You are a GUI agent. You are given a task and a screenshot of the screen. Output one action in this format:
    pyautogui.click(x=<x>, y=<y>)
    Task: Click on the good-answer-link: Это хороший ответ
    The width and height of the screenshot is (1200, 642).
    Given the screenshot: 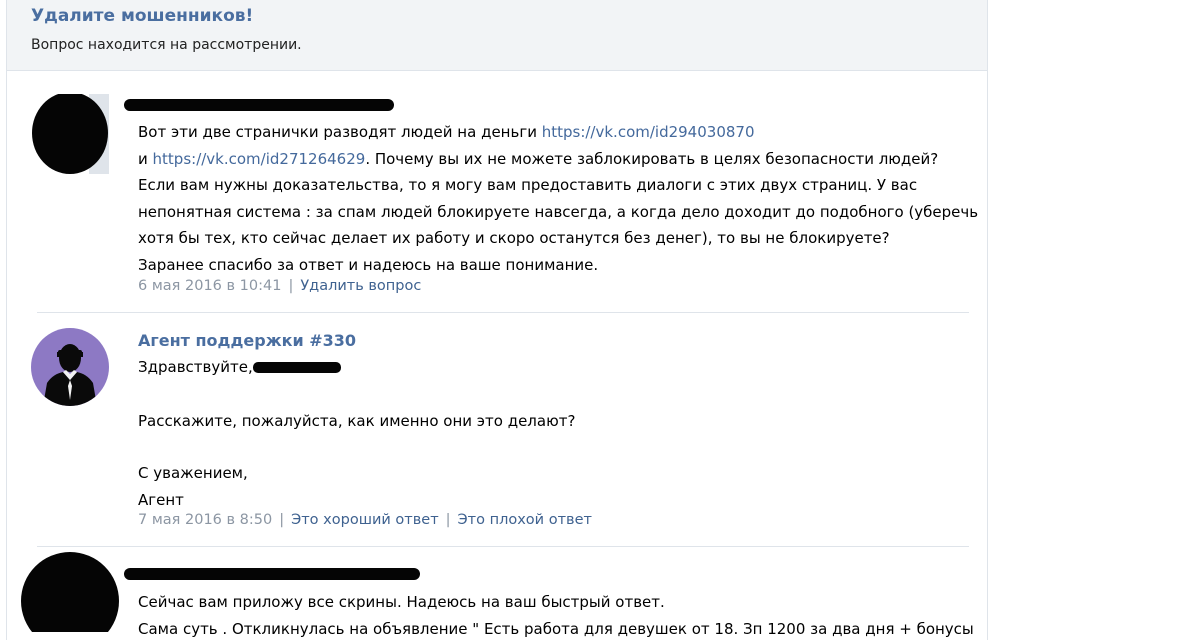 What is the action you would take?
    pyautogui.click(x=365, y=520)
    